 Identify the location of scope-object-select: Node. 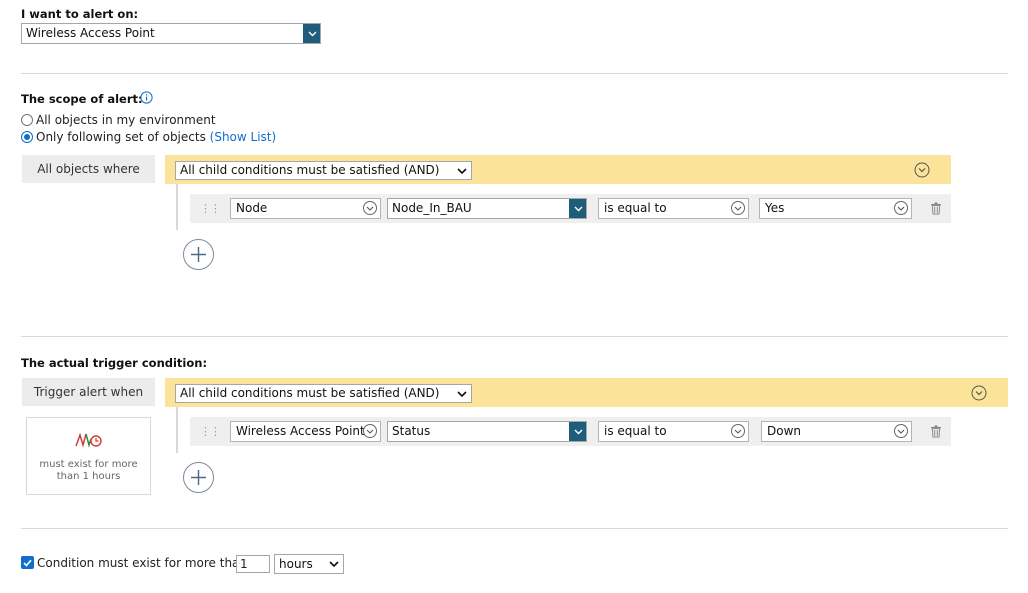
(305, 208).